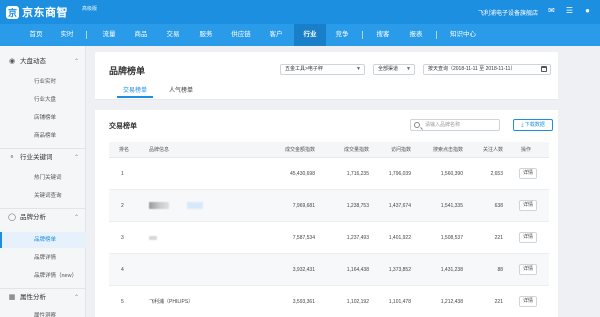 Image resolution: width=600 pixels, height=317 pixels. What do you see at coordinates (451, 174) in the screenshot?
I see `cell-search-clicks: 1,560,390` at bounding box center [451, 174].